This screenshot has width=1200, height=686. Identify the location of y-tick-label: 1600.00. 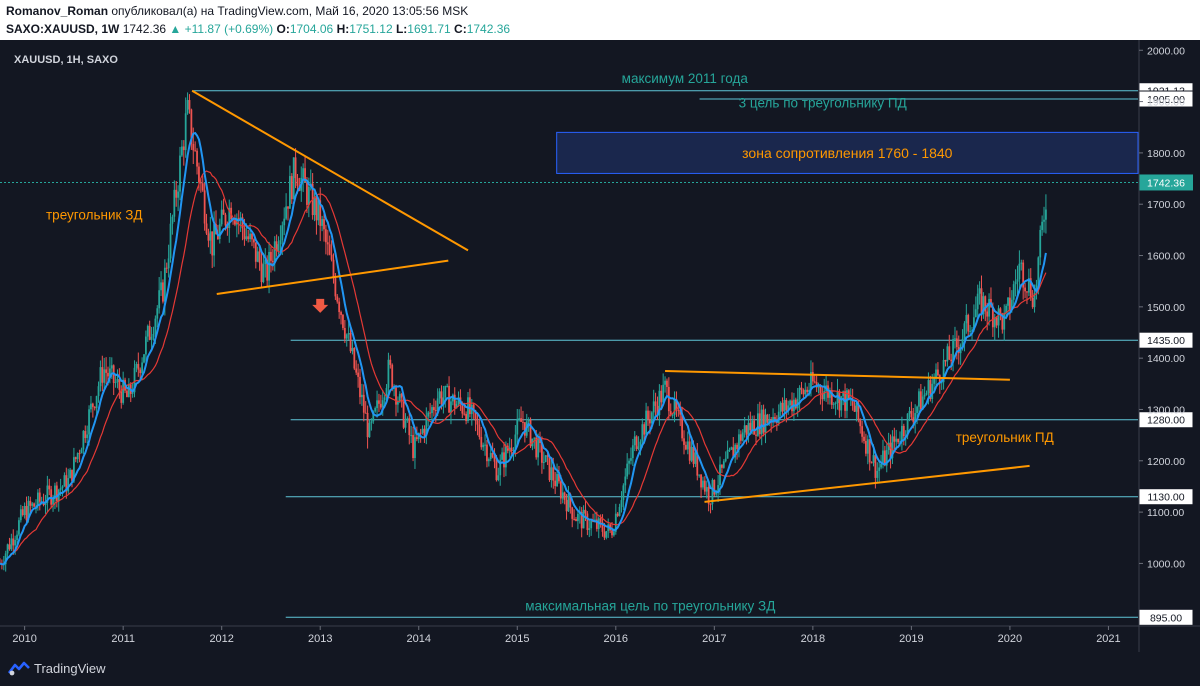
(1166, 257).